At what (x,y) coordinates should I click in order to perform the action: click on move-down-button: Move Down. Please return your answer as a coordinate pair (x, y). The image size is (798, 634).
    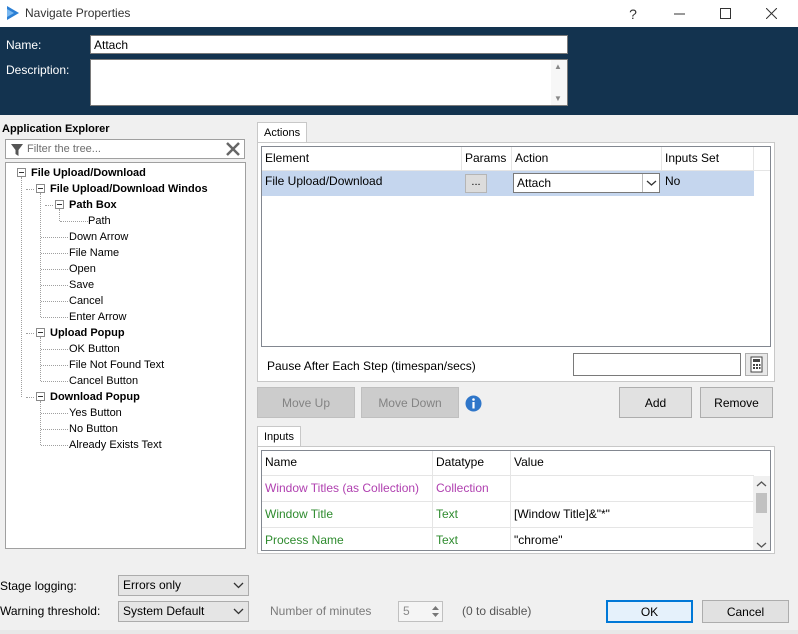
    Looking at the image, I should click on (410, 402).